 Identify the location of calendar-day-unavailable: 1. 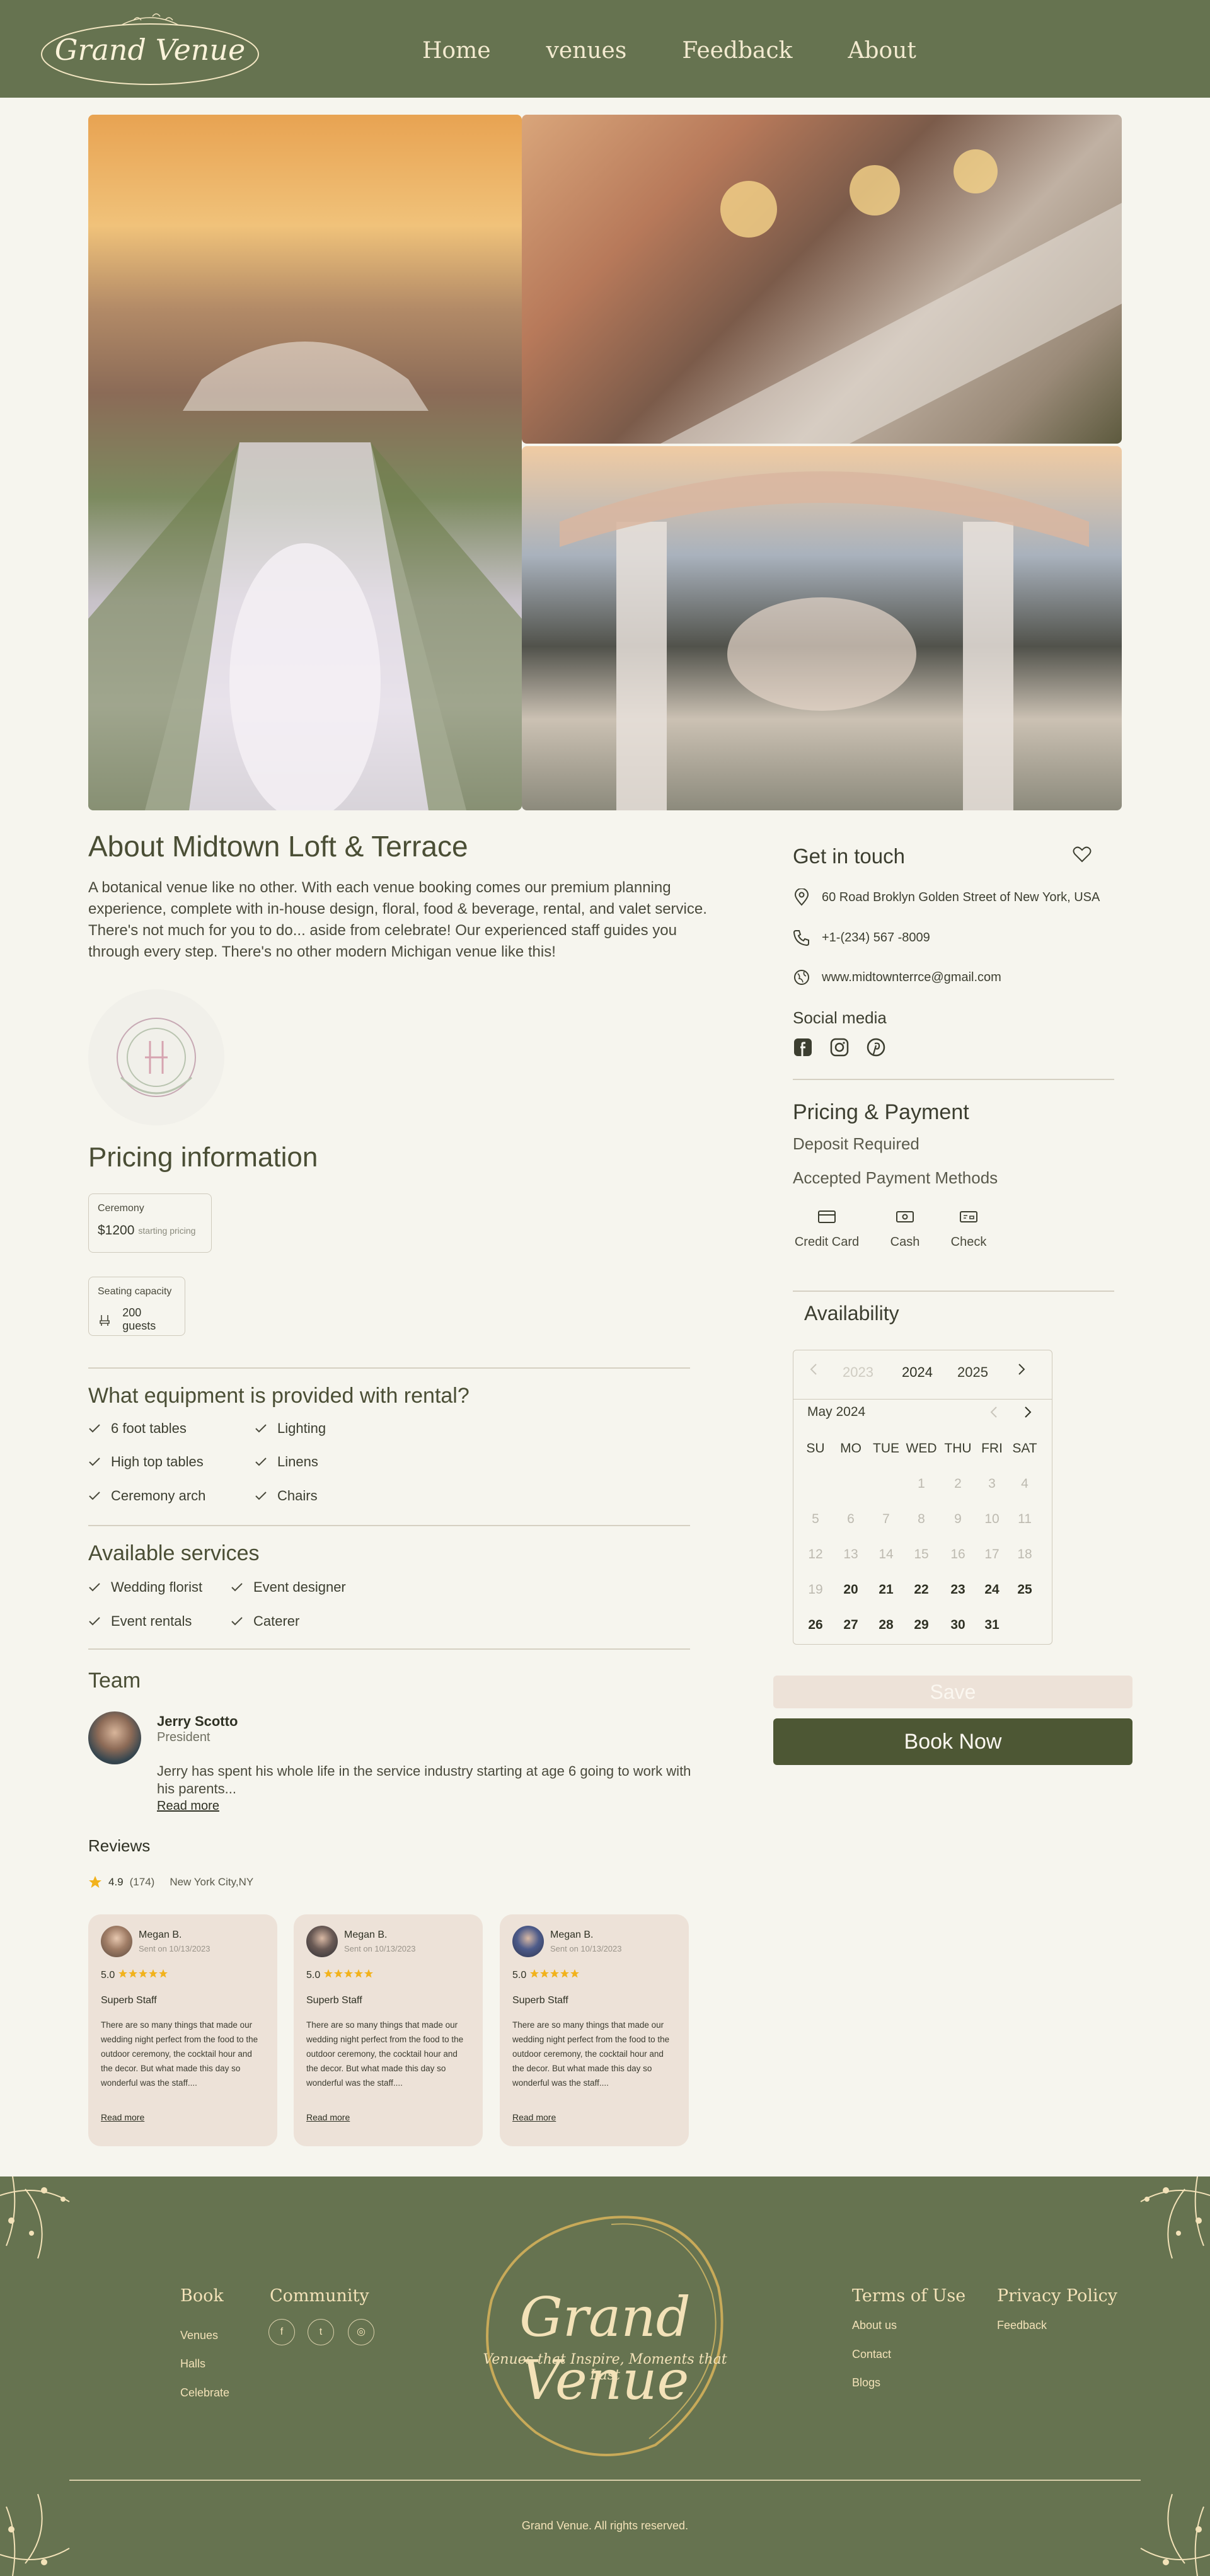
(922, 1483).